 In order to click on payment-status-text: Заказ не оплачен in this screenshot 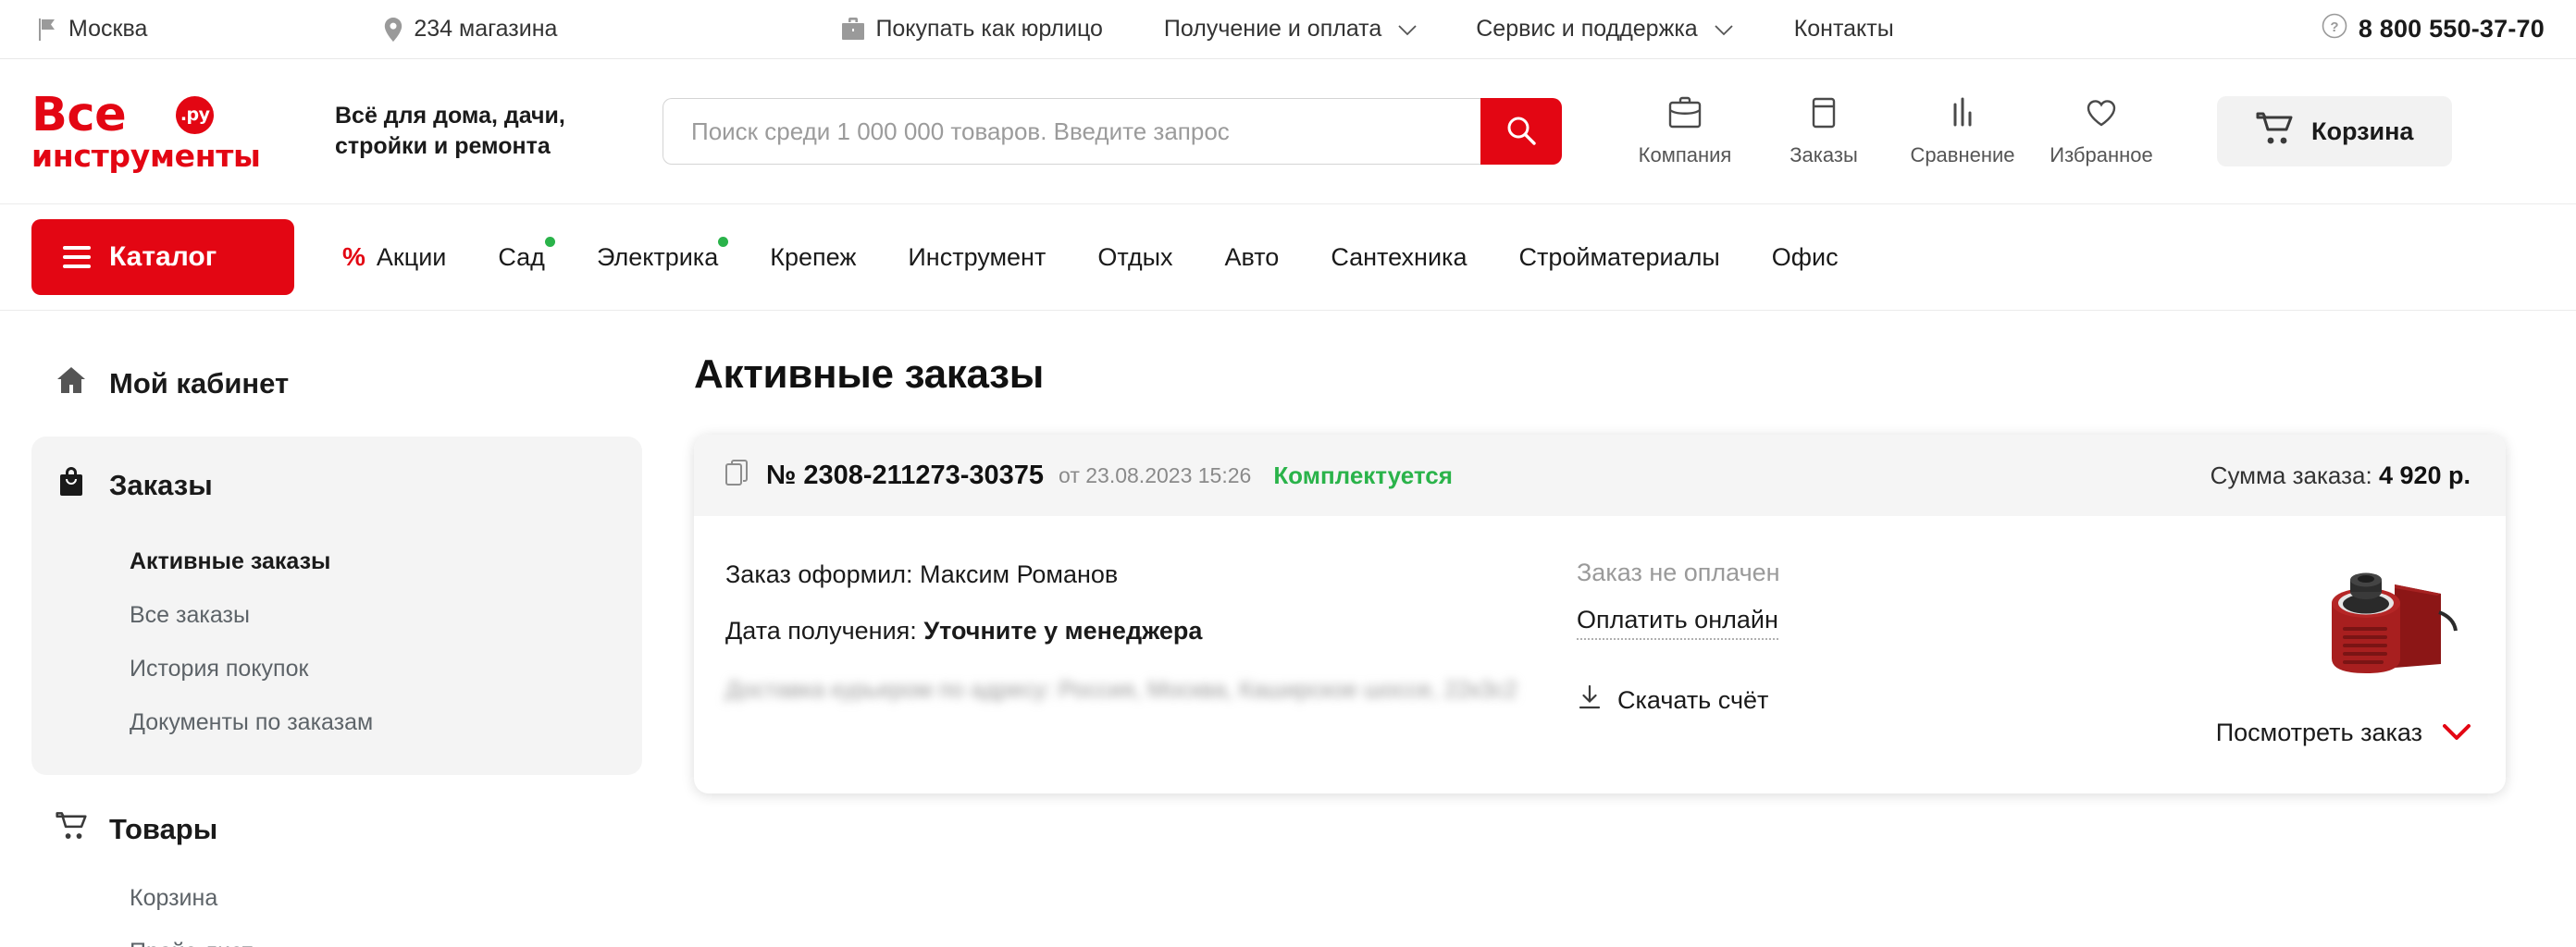, I will do `click(1678, 572)`.